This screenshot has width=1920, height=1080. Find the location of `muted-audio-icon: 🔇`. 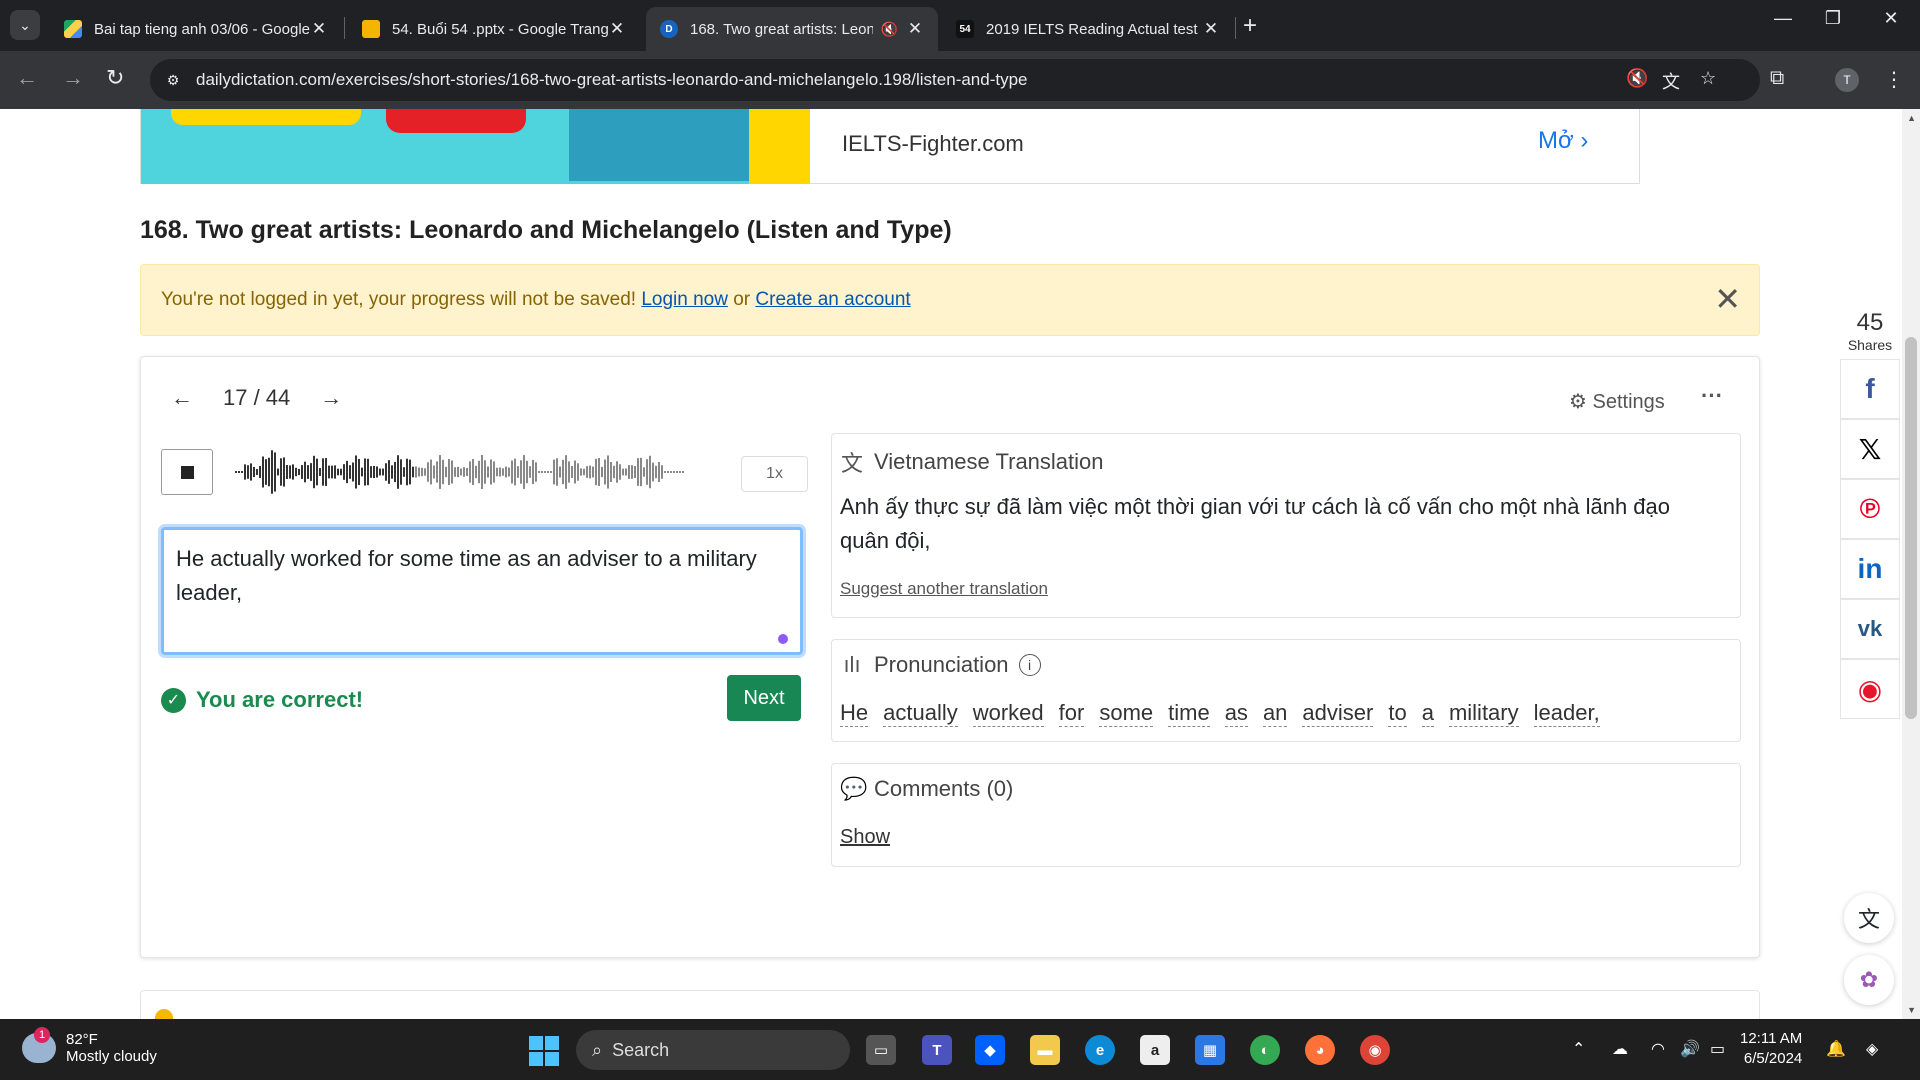

muted-audio-icon: 🔇 is located at coordinates (1637, 78).